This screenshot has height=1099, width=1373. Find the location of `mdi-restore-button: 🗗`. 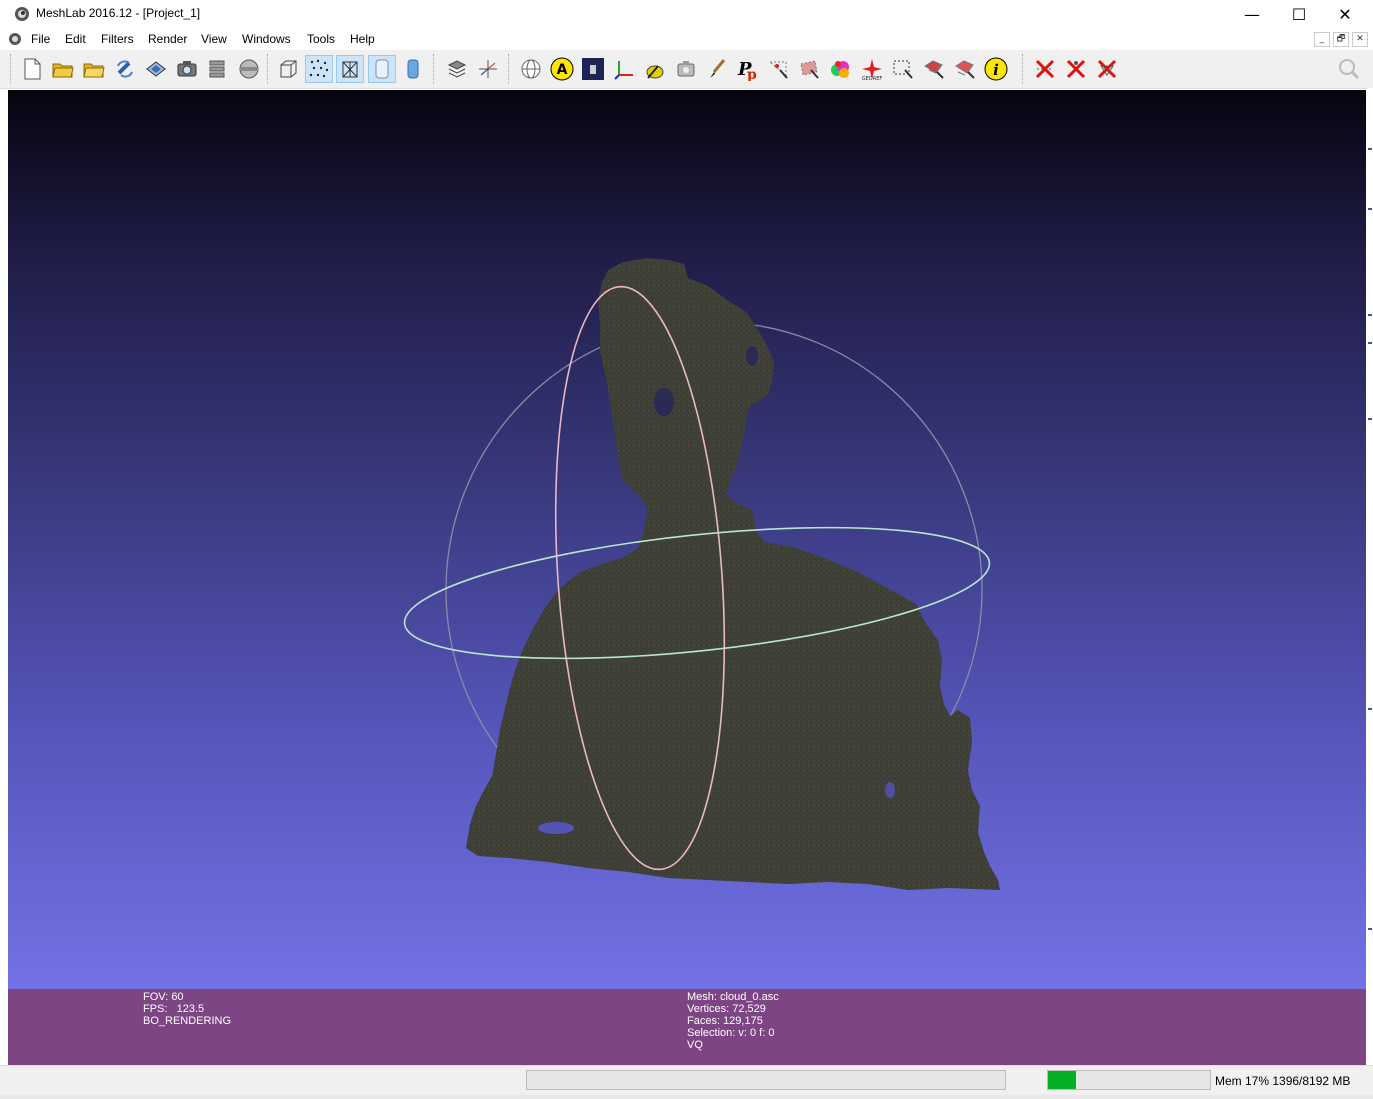

mdi-restore-button: 🗗 is located at coordinates (1341, 39).